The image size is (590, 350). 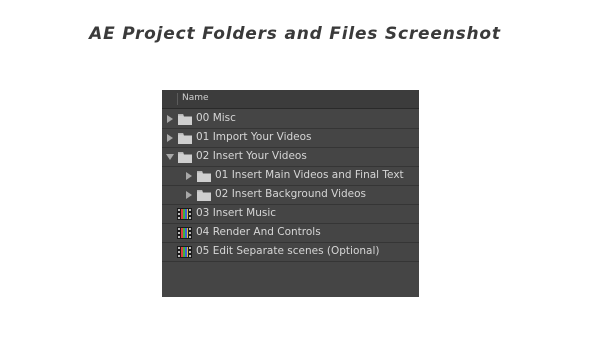 I want to click on project-item-insert-videos: 02 Insert Your Videos, so click(x=290, y=157).